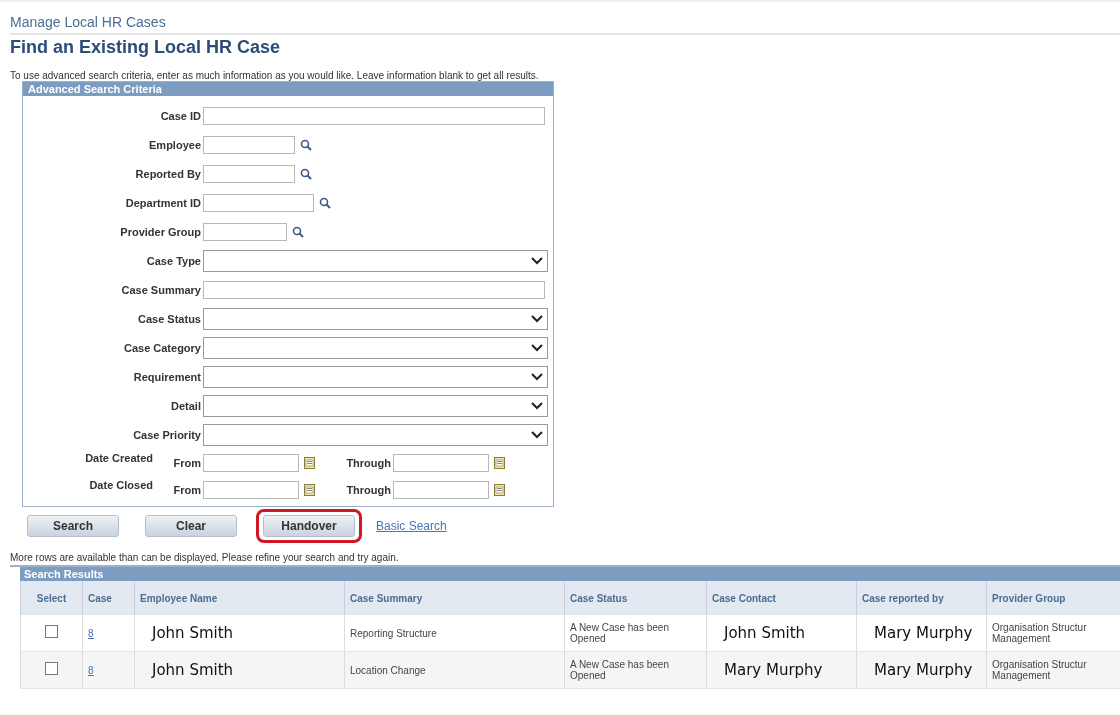 This screenshot has height=715, width=1120. Describe the element at coordinates (635, 598) in the screenshot. I see `column-header: Case Status` at that location.